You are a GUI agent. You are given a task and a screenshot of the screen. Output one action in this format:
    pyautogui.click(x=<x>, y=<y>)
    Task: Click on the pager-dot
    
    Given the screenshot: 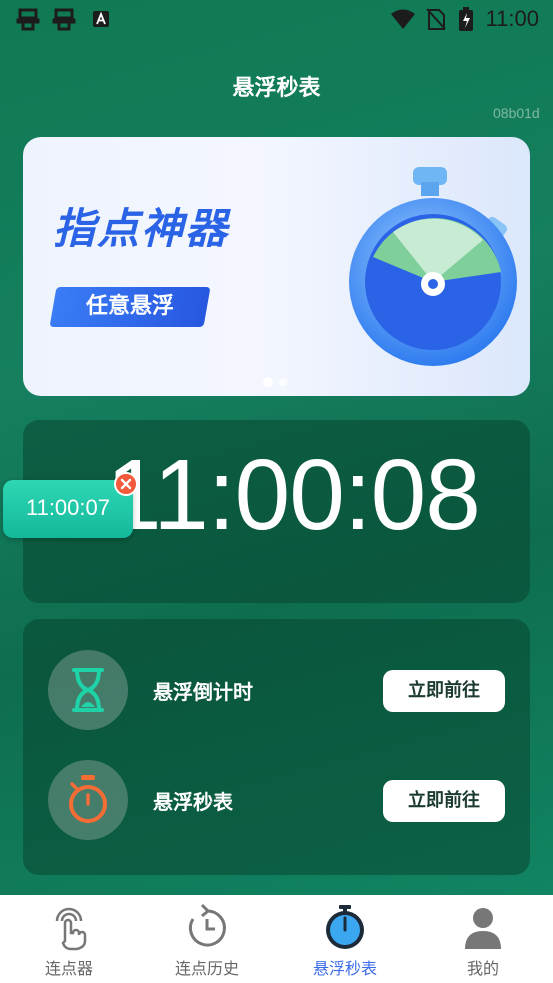 What is the action you would take?
    pyautogui.click(x=283, y=382)
    